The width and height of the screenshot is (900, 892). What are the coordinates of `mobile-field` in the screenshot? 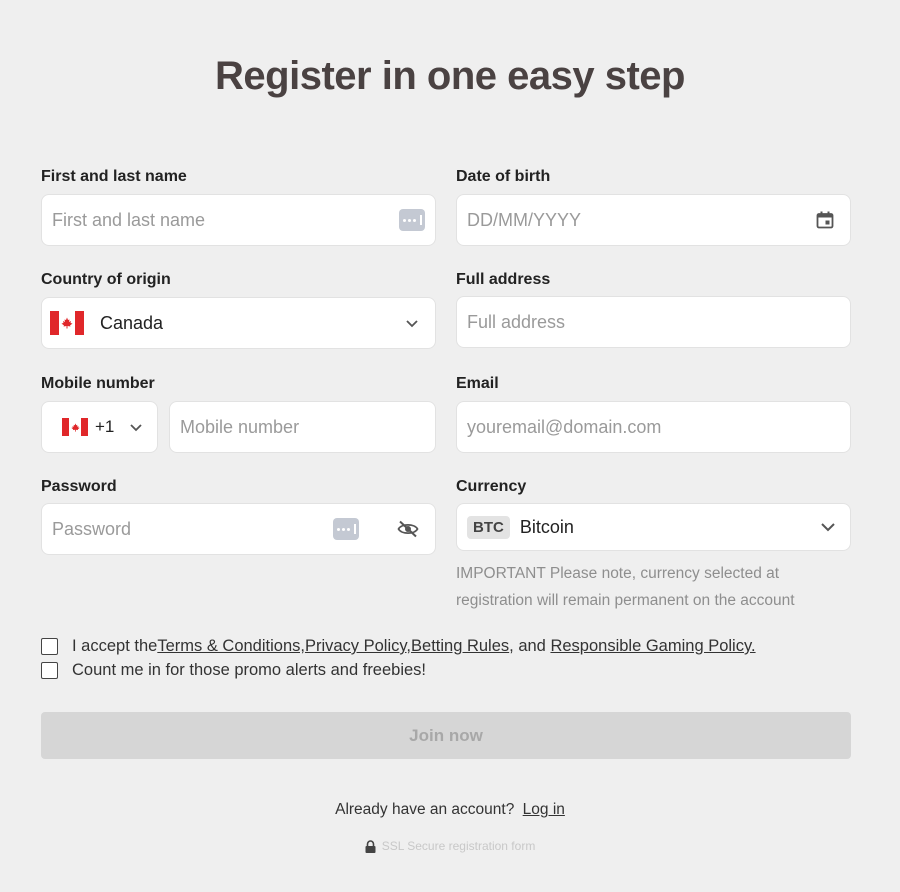 It's located at (302, 427).